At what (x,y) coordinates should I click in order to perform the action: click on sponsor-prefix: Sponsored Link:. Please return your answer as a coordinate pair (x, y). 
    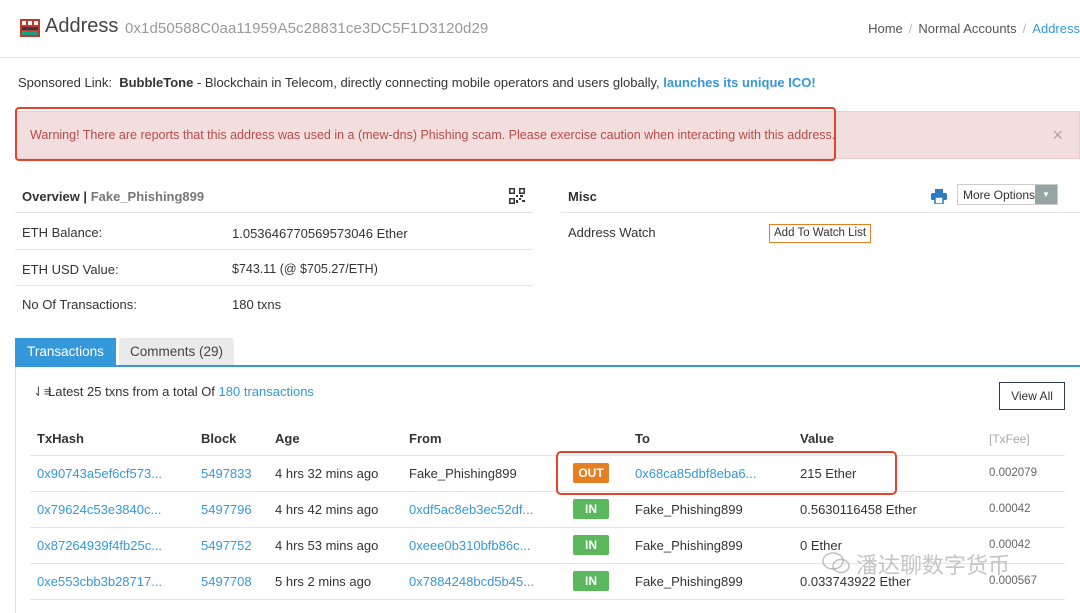
    Looking at the image, I should click on (65, 82).